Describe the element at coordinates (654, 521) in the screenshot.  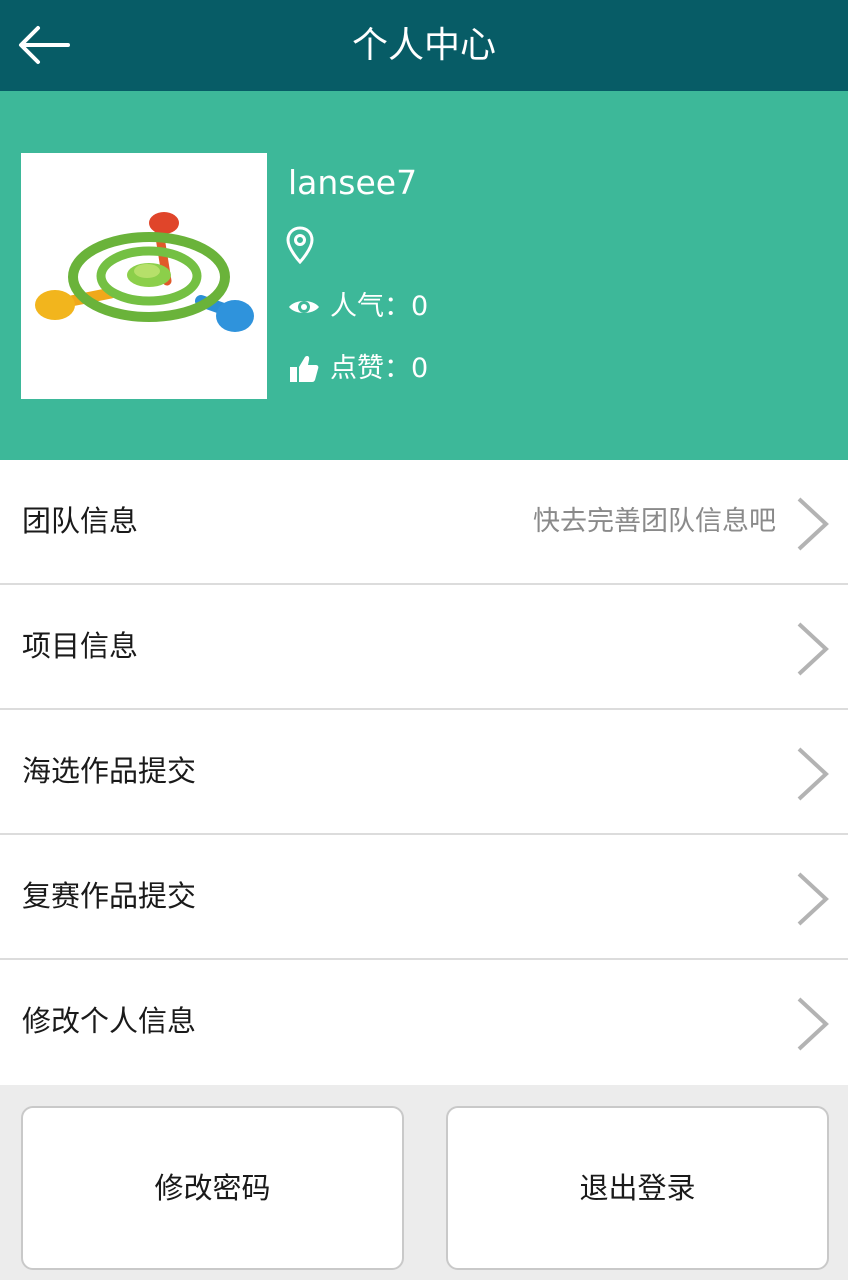
I see `menu-item-hint: 快去完善团队信息吧` at that location.